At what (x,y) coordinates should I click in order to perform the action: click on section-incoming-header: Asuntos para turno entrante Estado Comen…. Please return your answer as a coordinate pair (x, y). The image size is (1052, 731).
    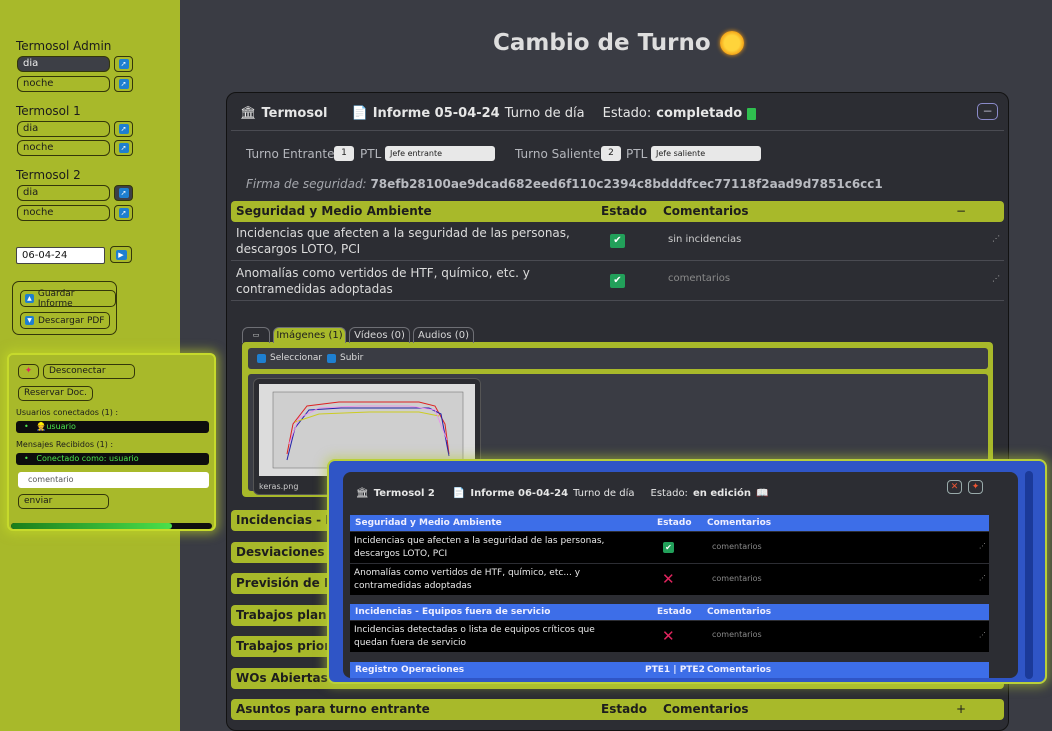
    Looking at the image, I should click on (617, 709).